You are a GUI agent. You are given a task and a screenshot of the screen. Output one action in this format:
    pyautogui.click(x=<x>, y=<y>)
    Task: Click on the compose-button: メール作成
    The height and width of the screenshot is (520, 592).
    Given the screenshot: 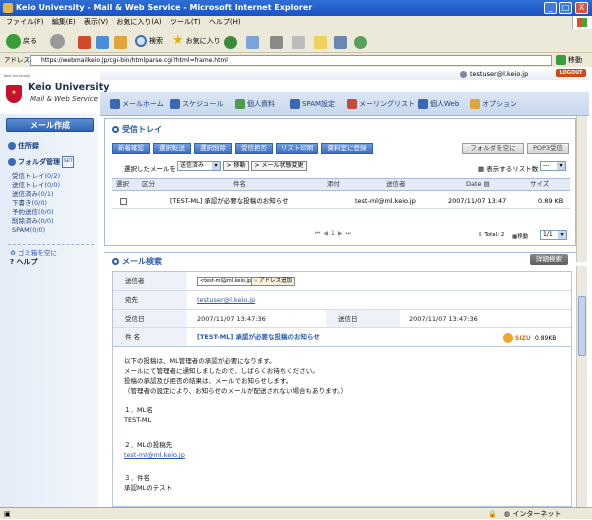 What is the action you would take?
    pyautogui.click(x=50, y=125)
    